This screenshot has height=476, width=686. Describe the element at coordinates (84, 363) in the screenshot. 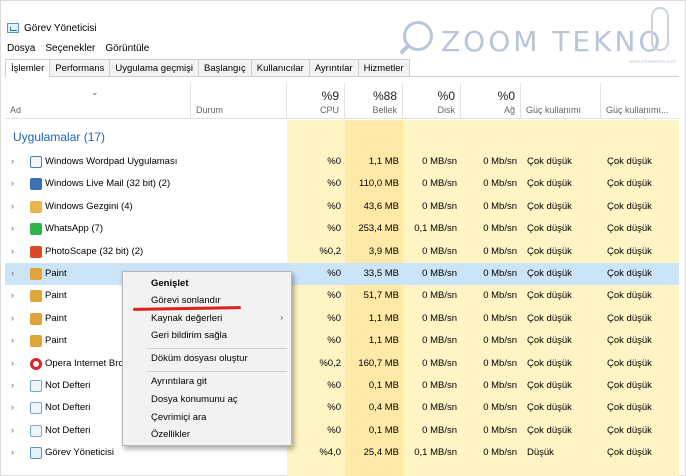

I see `process-name: Opera Internet Bro` at that location.